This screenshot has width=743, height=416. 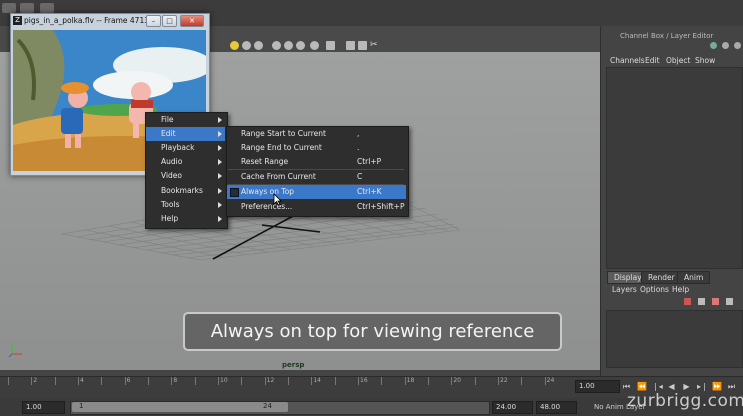 What do you see at coordinates (169, 21) in the screenshot?
I see `maximize-button: □` at bounding box center [169, 21].